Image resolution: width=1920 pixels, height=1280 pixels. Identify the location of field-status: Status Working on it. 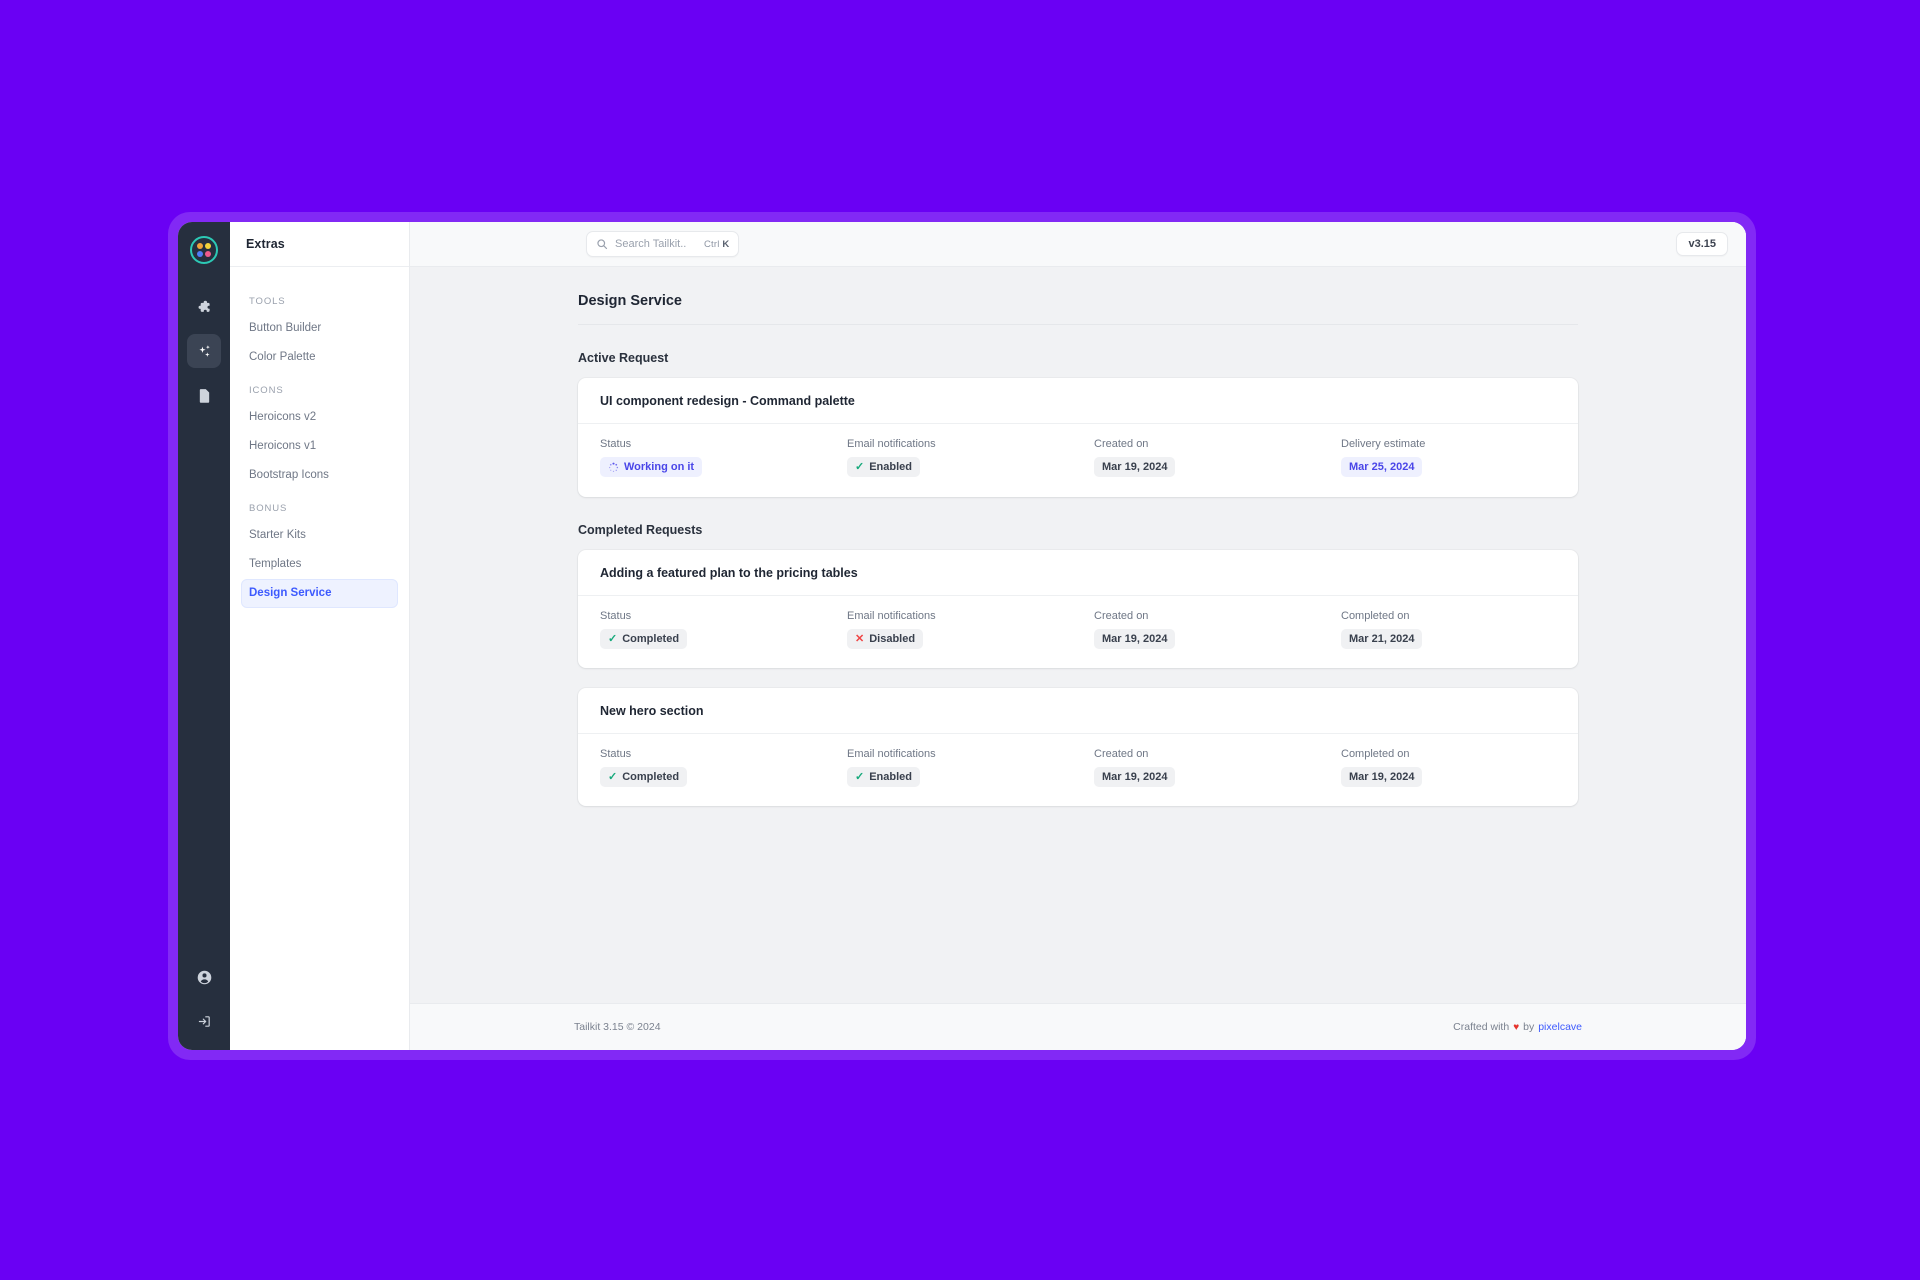
(723, 458).